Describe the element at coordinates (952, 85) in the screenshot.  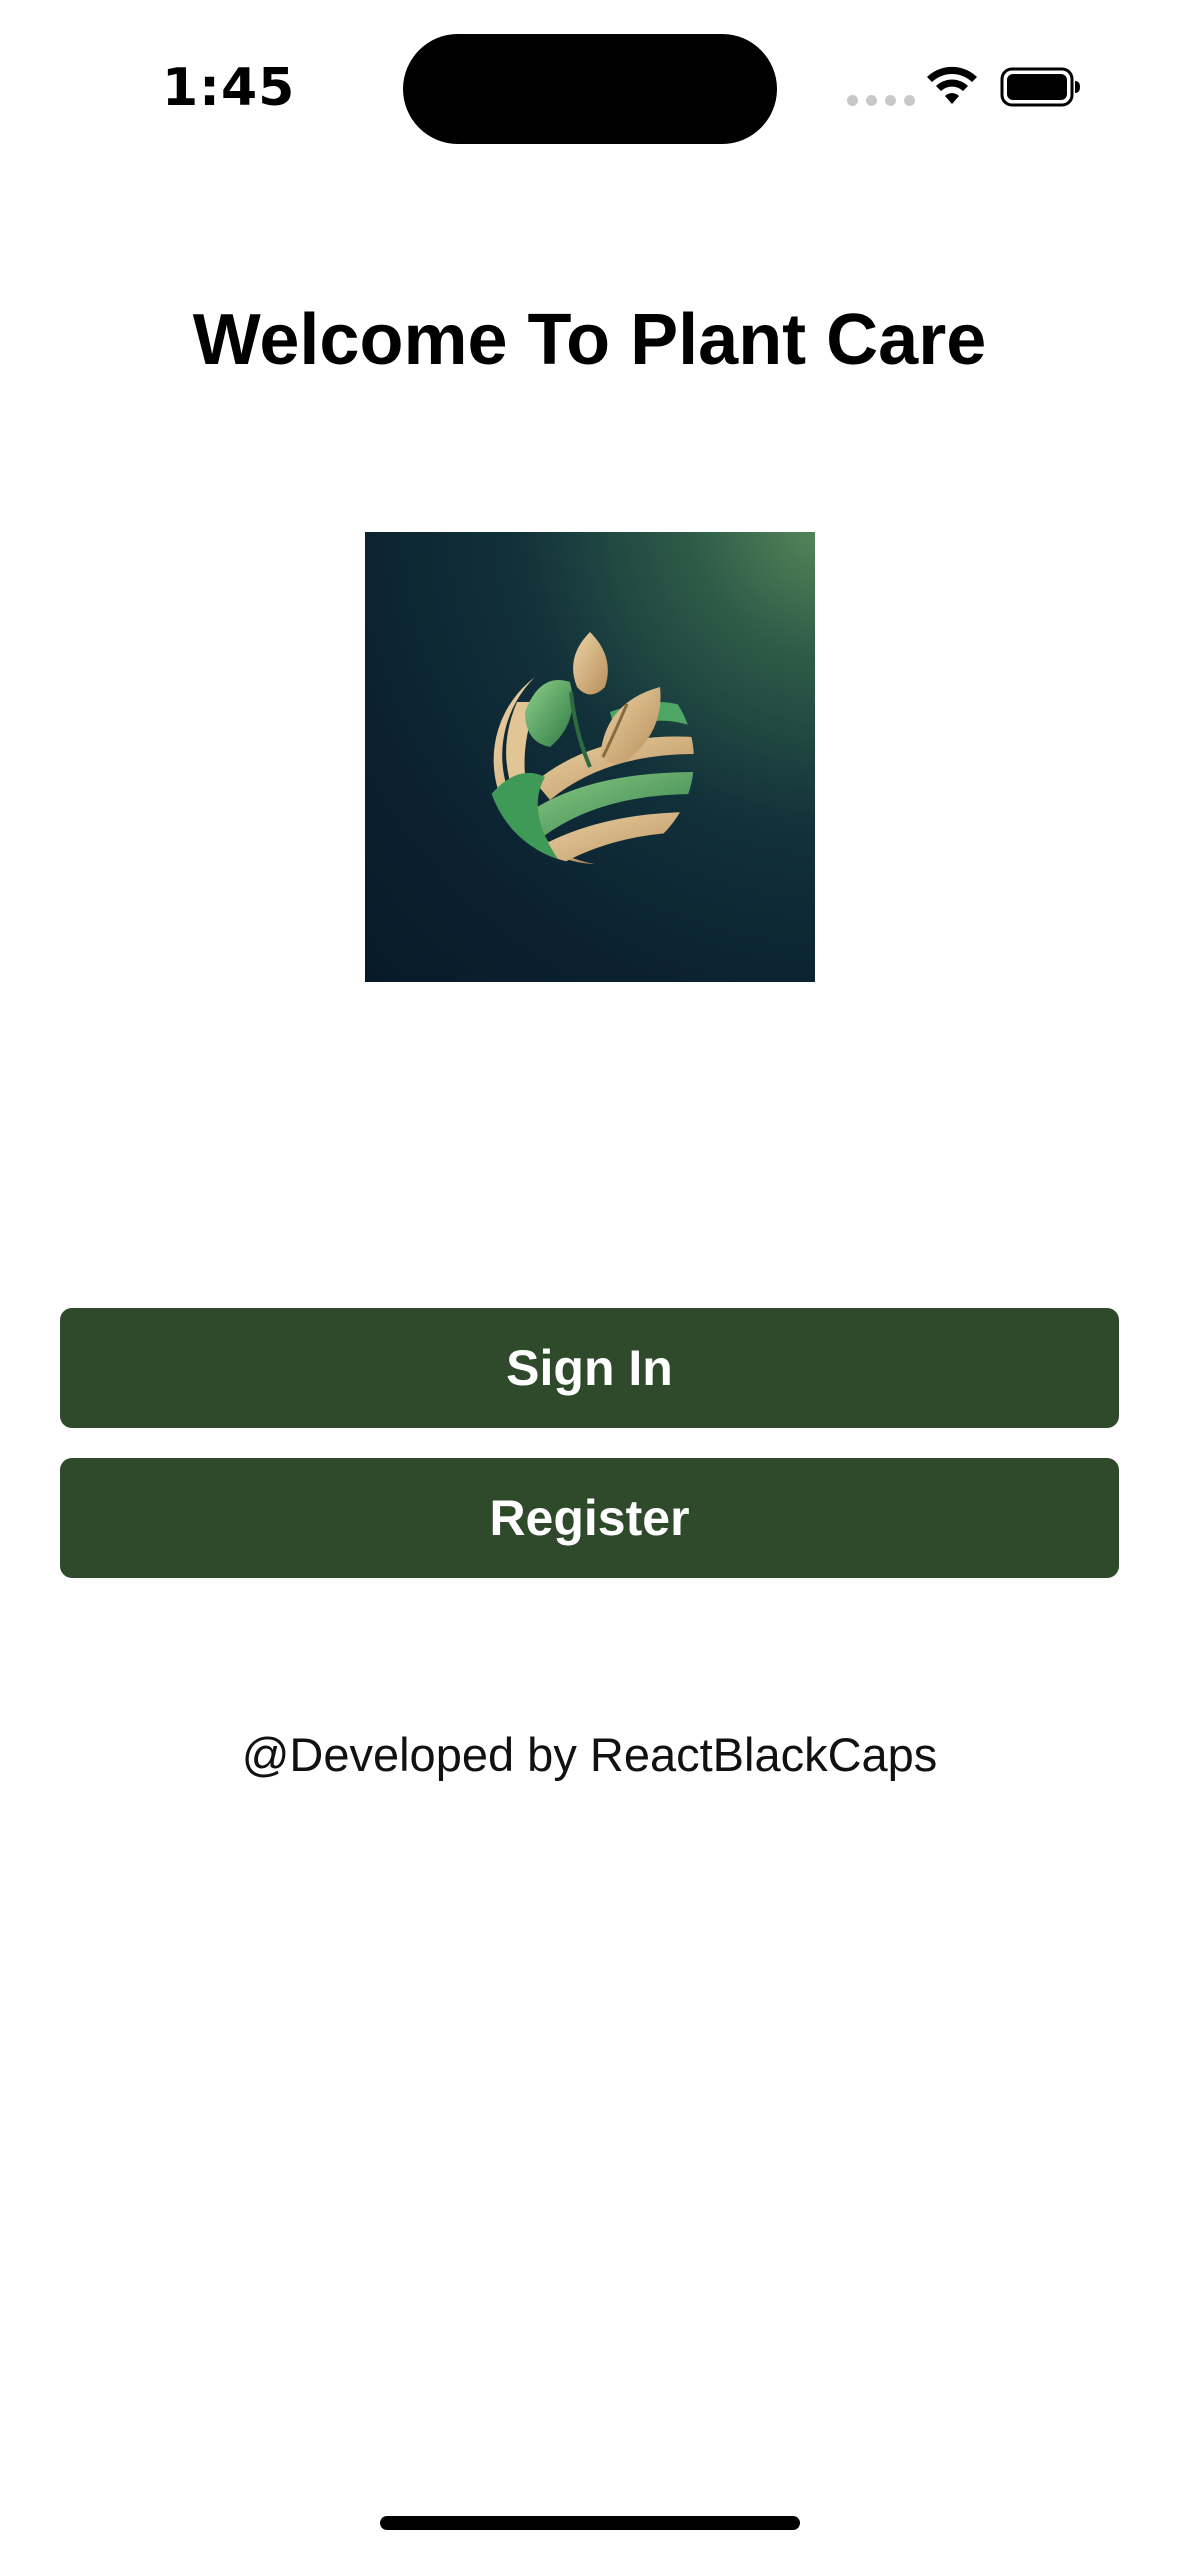
I see `wifi-icon` at that location.